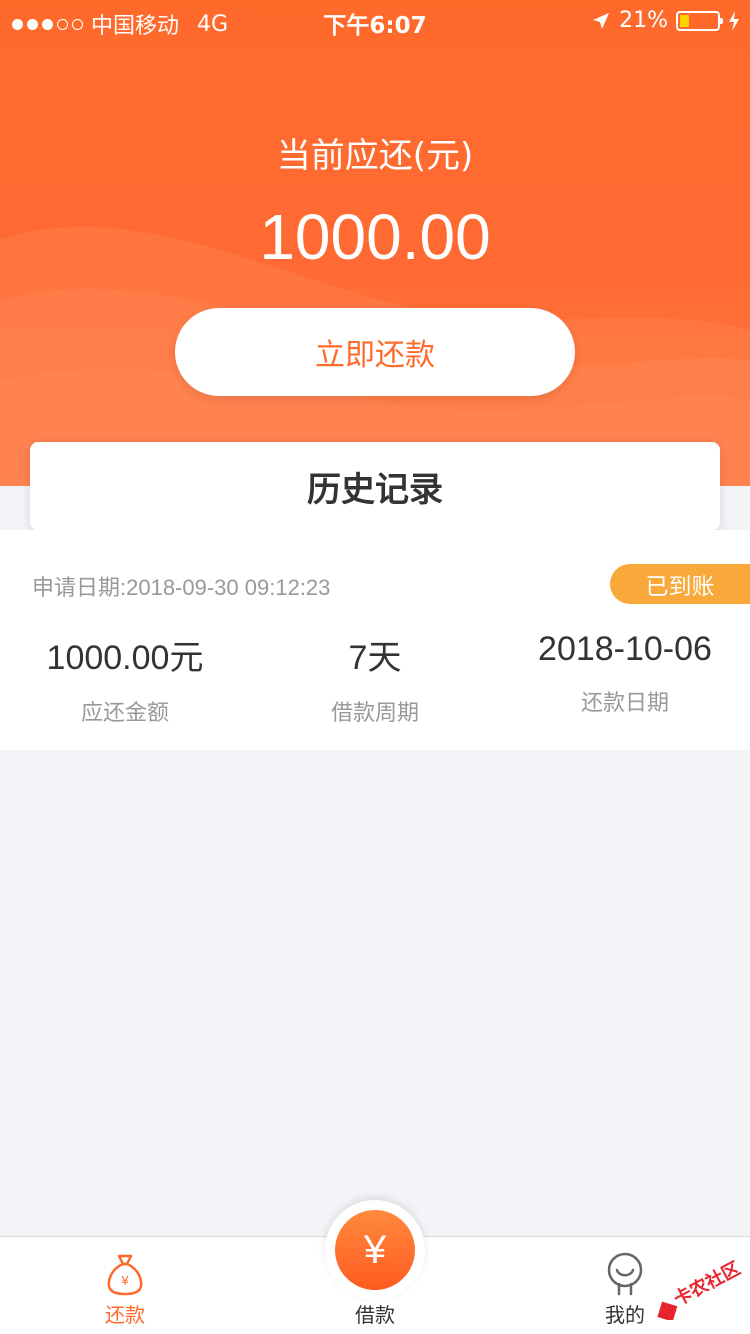  Describe the element at coordinates (374, 713) in the screenshot. I see `period-label: 借款周期` at that location.